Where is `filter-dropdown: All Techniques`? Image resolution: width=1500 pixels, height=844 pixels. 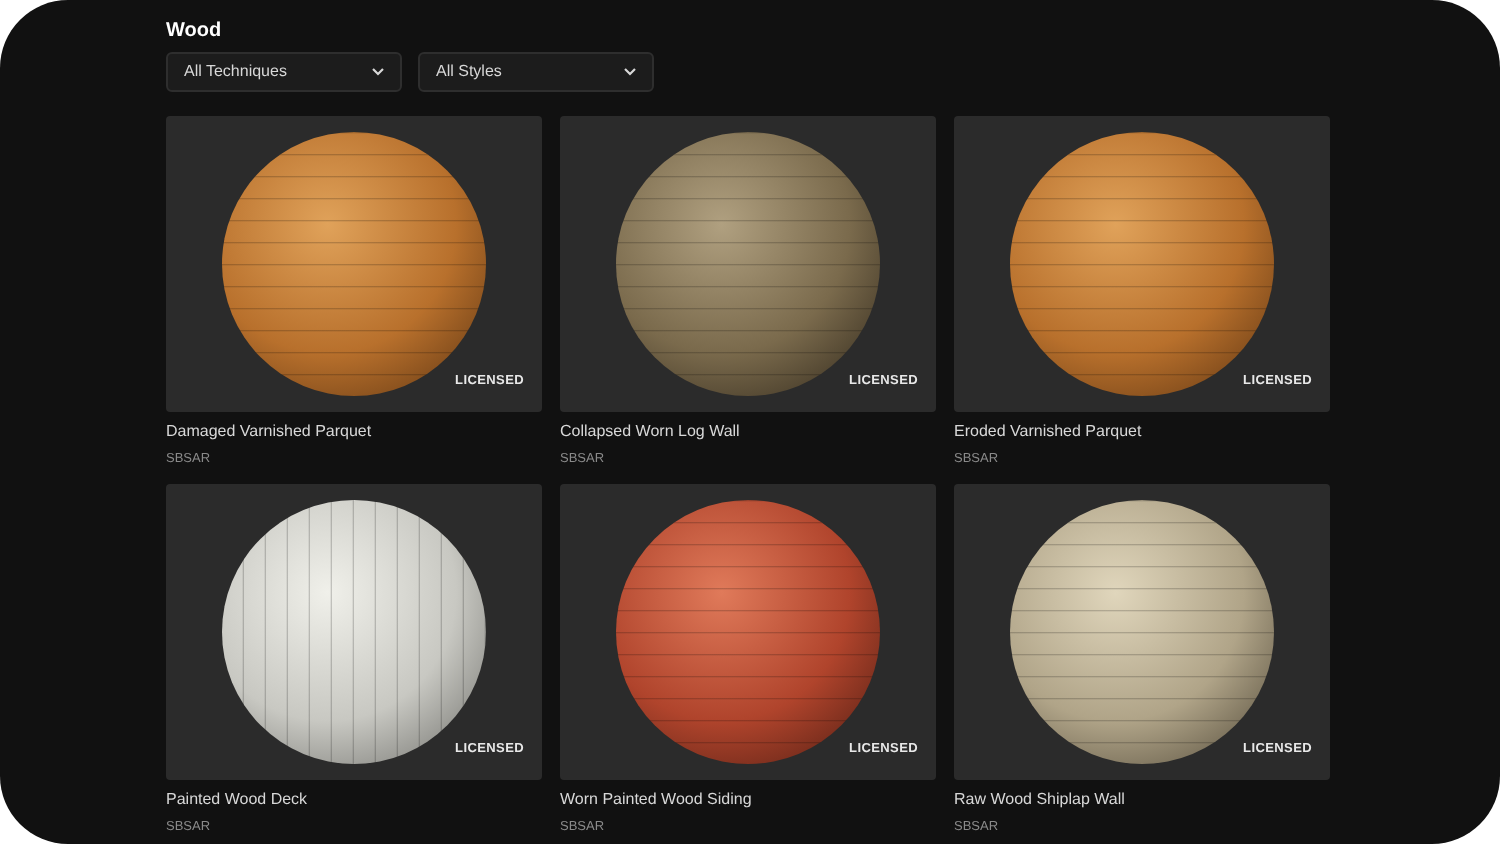 filter-dropdown: All Techniques is located at coordinates (284, 72).